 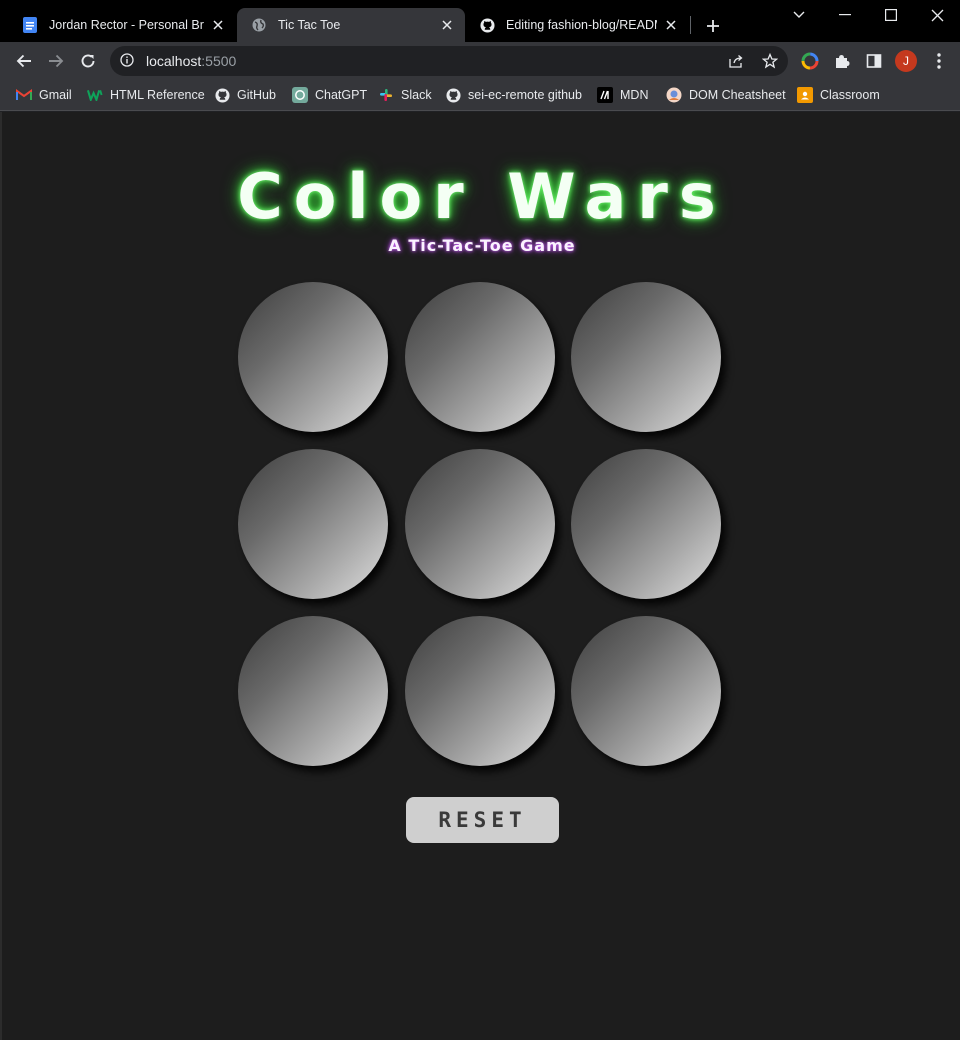 What do you see at coordinates (30, 25) in the screenshot?
I see `google-docs-icon` at bounding box center [30, 25].